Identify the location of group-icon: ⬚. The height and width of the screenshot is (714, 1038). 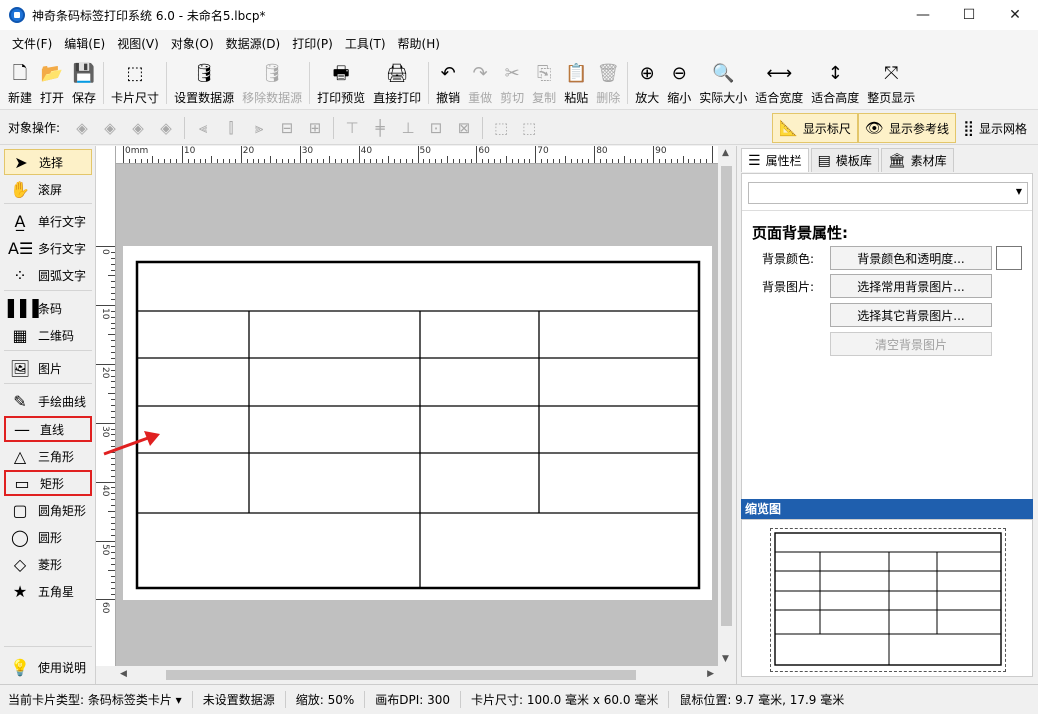
(501, 128).